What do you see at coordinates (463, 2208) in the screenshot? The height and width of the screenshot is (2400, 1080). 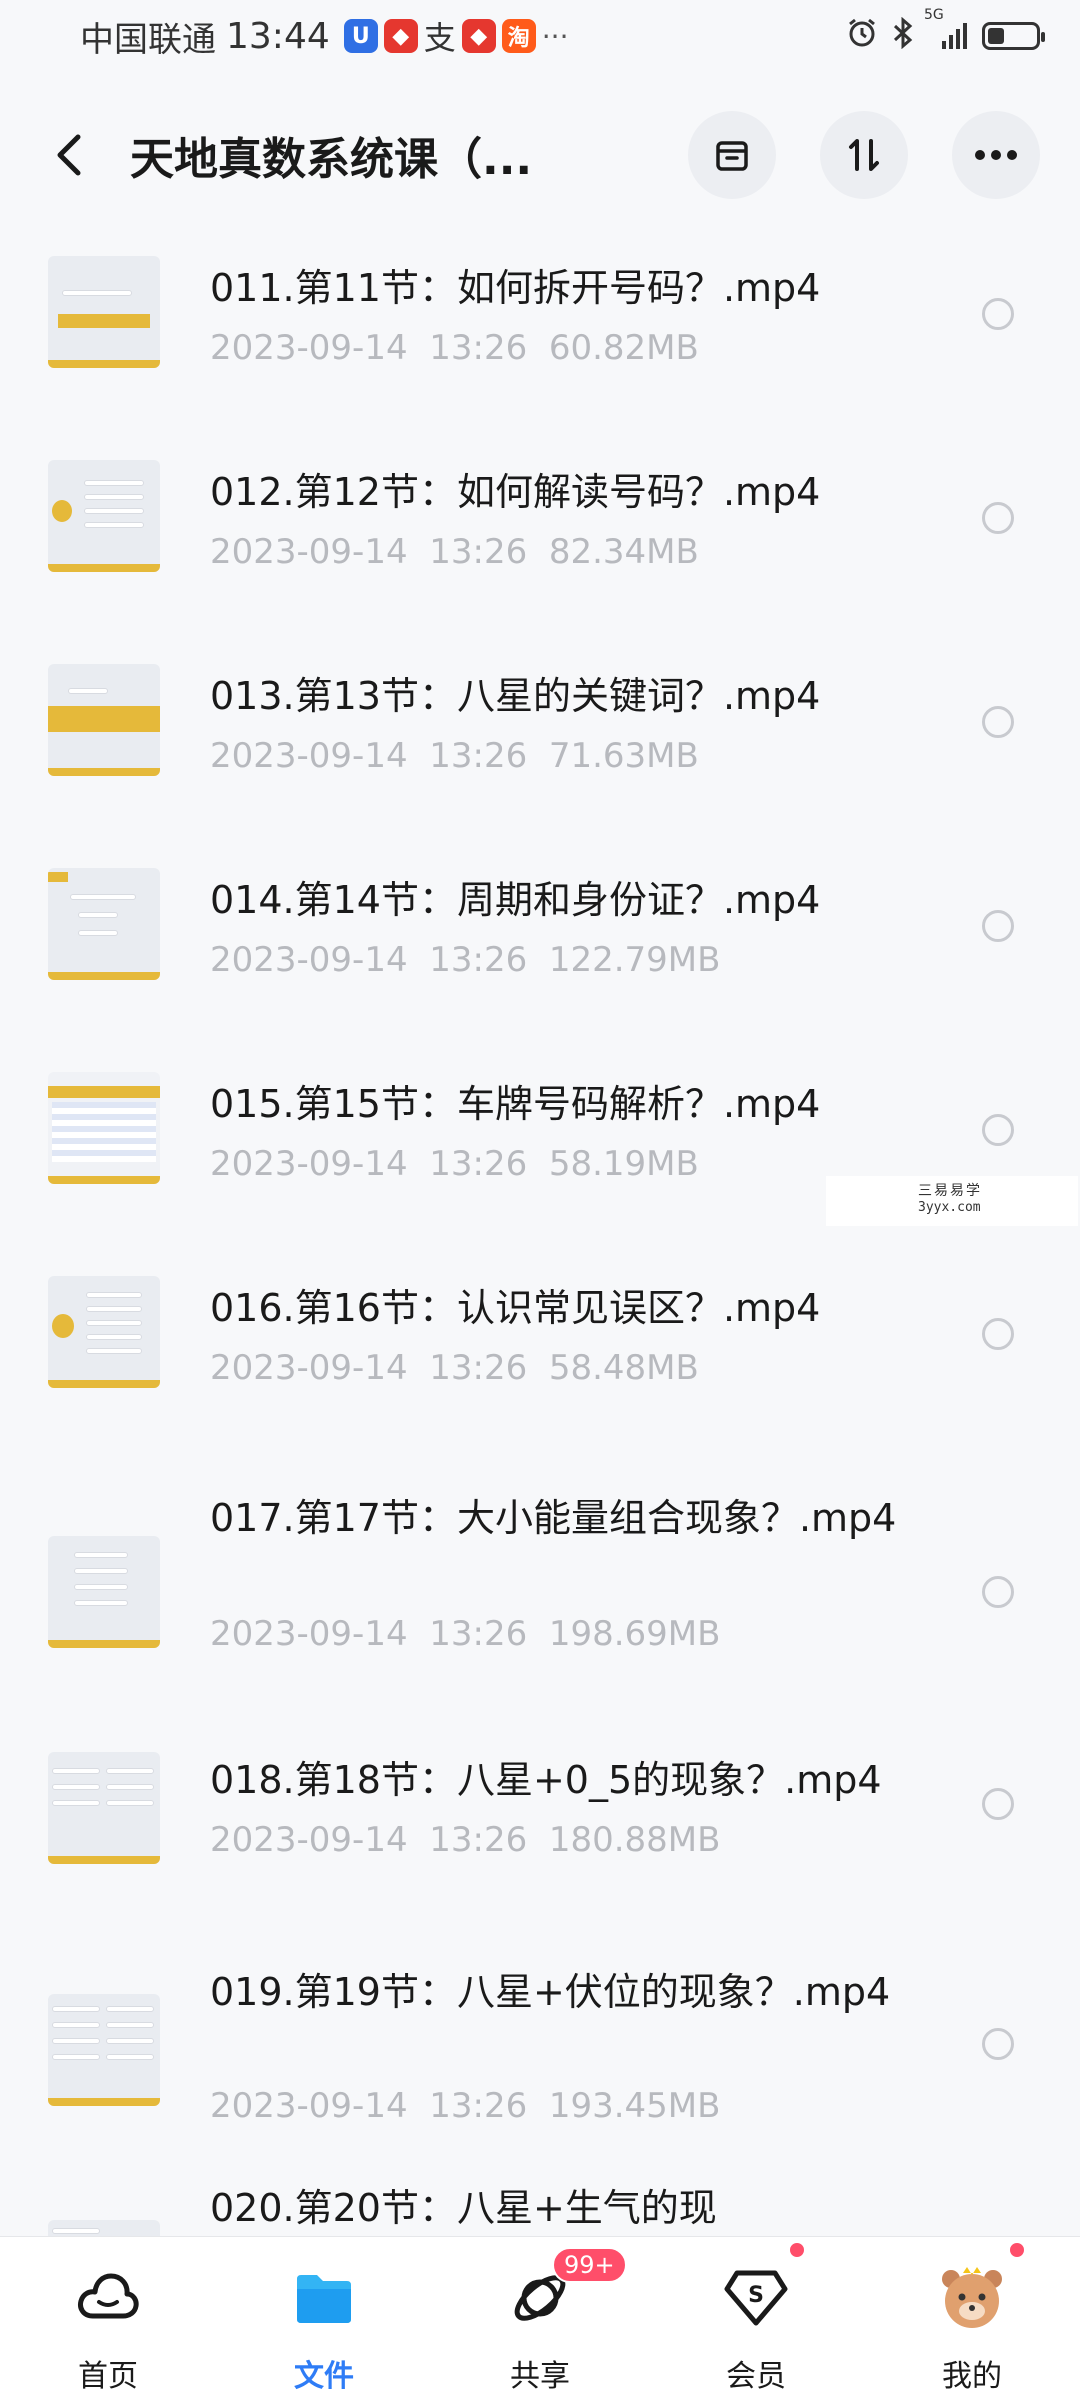 I see `file-name: 020.第20节：八星+生气的现` at bounding box center [463, 2208].